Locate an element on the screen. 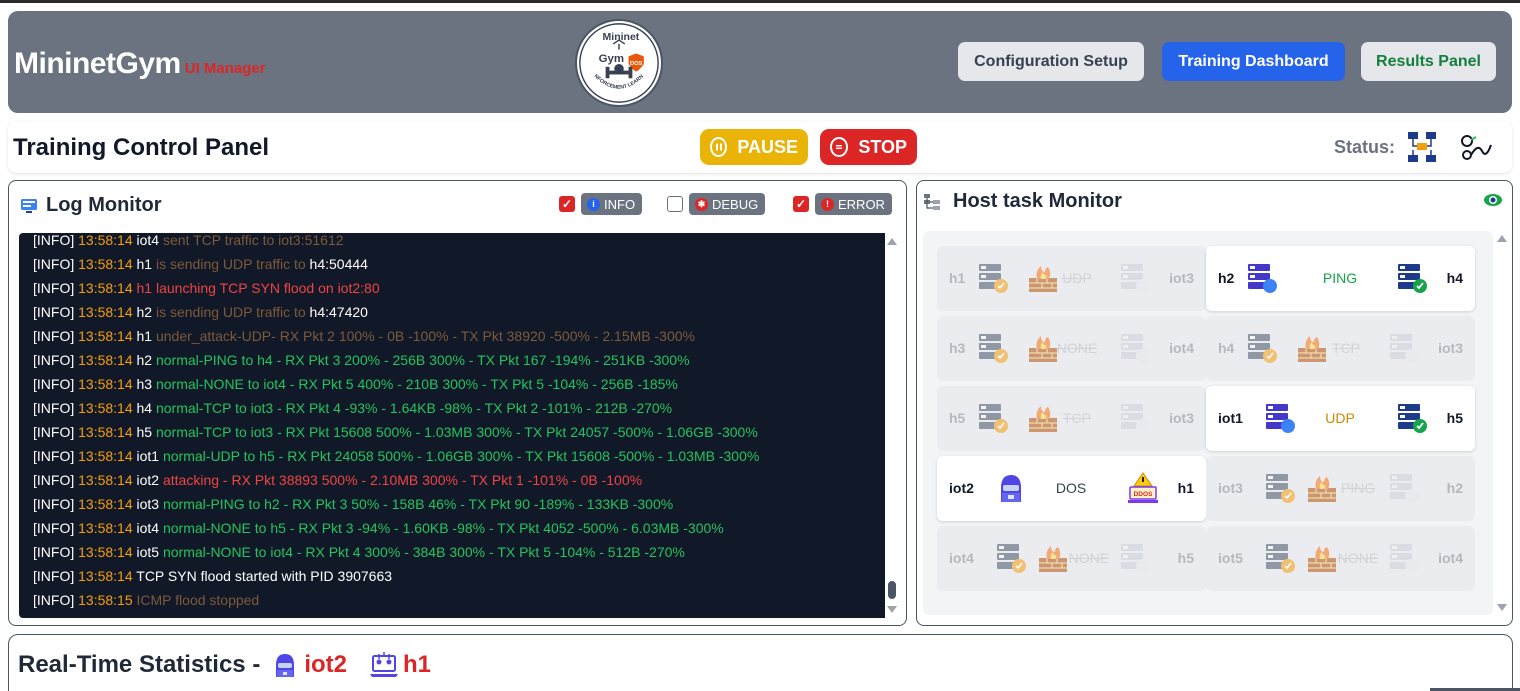 This screenshot has height=691, width=1520. control-panel-title: Training Control Panel is located at coordinates (141, 147).